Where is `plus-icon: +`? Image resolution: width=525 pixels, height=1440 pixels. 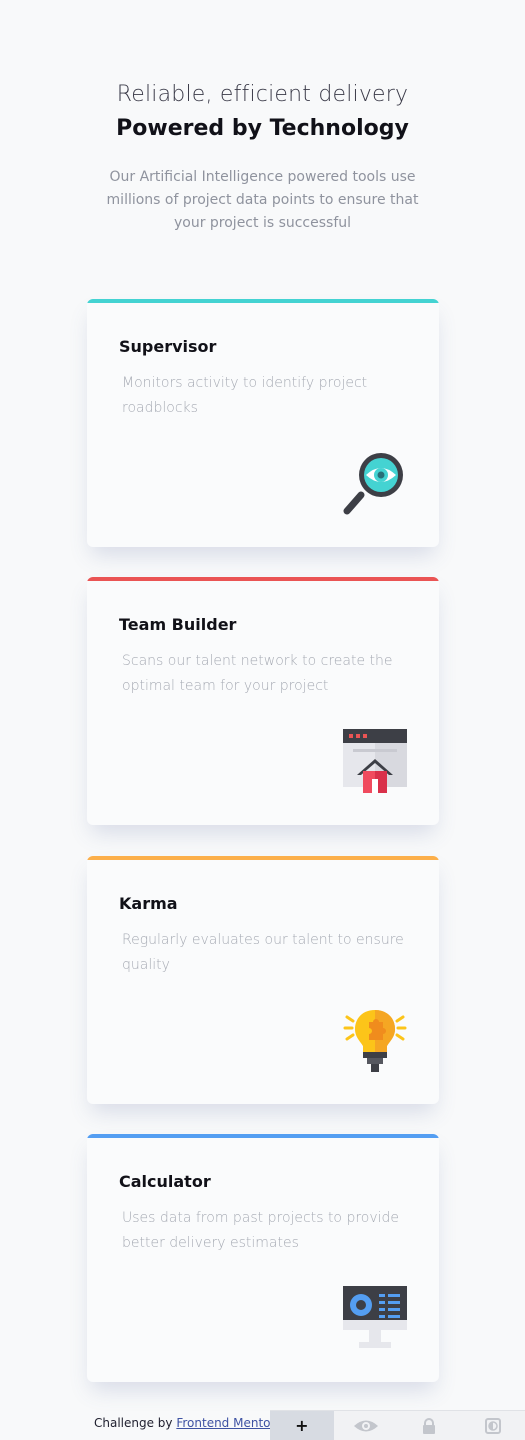
plus-icon: + is located at coordinates (302, 1425).